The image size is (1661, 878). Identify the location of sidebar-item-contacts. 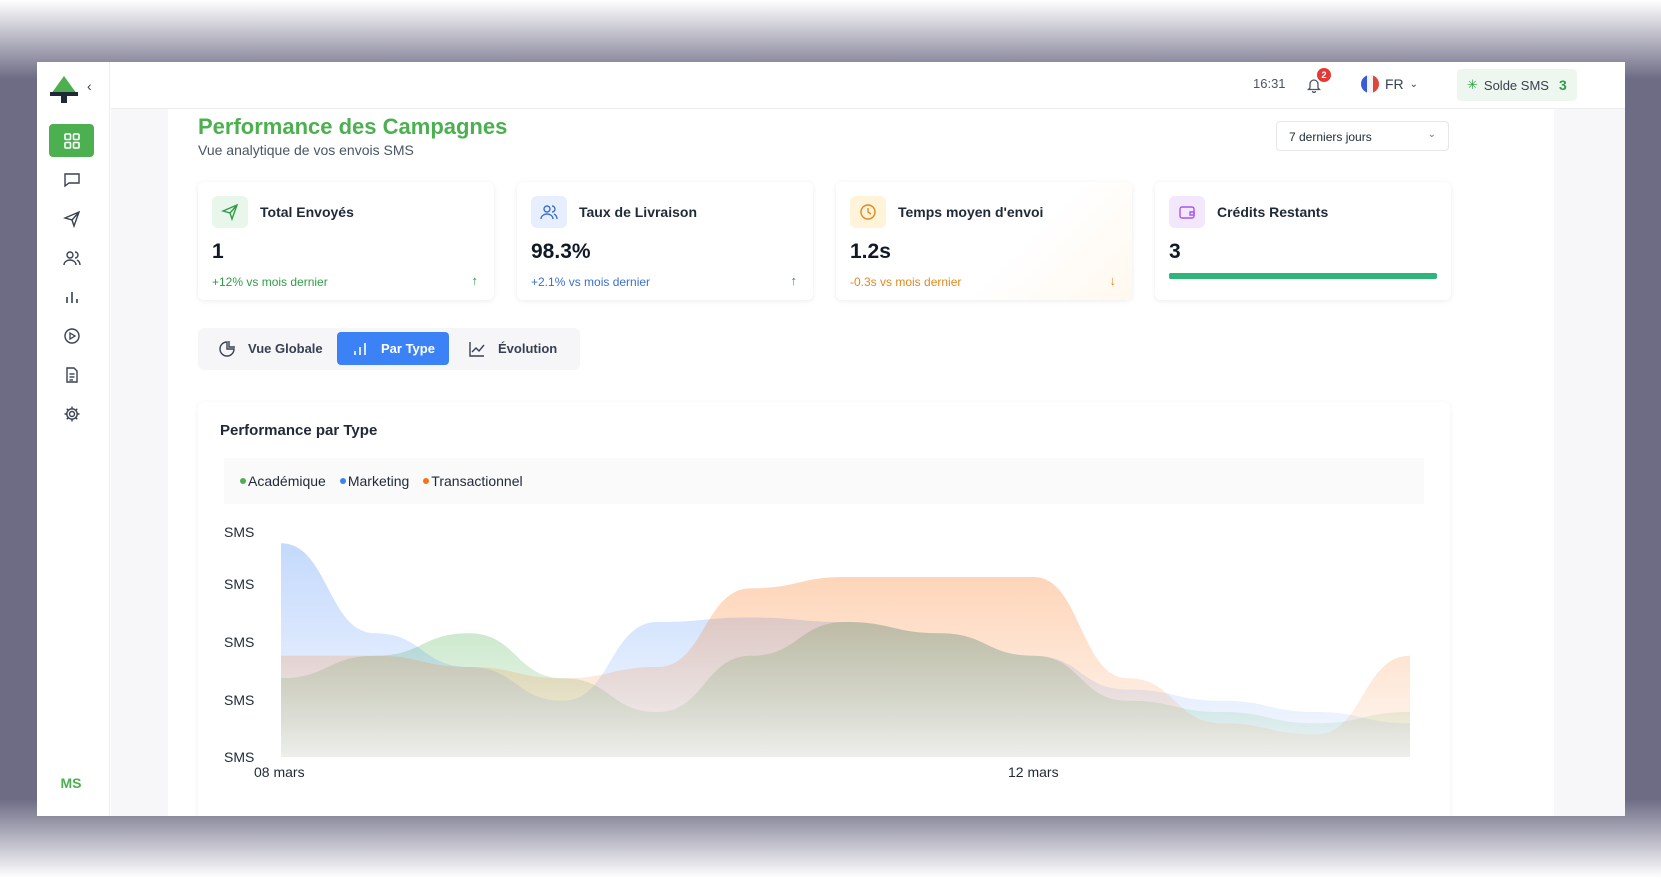
(71, 257).